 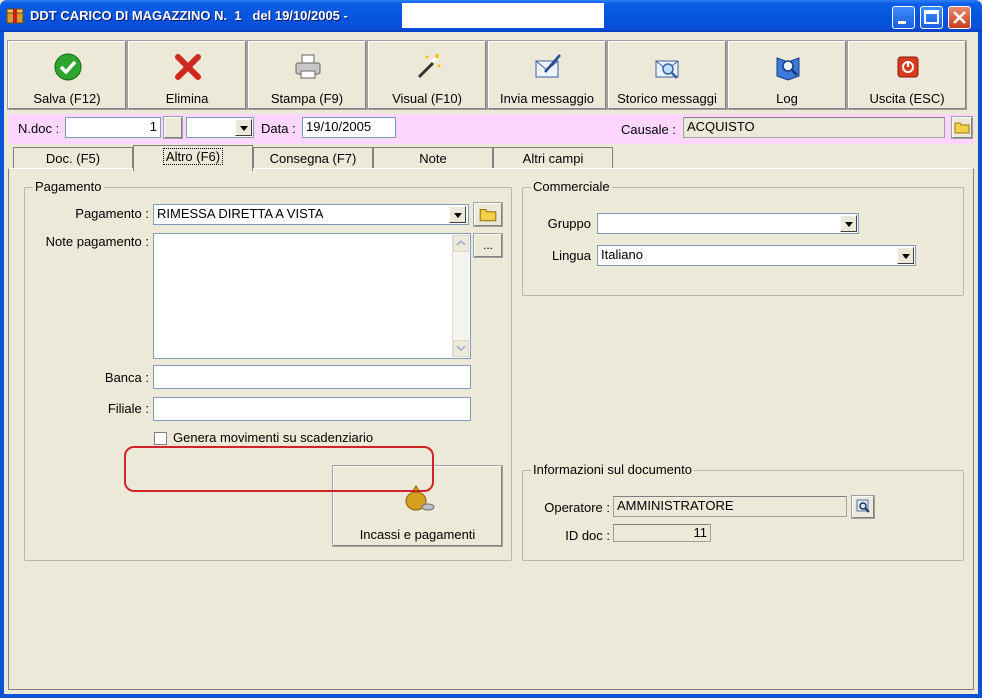 What do you see at coordinates (113, 127) in the screenshot?
I see `ndoc-field: 1` at bounding box center [113, 127].